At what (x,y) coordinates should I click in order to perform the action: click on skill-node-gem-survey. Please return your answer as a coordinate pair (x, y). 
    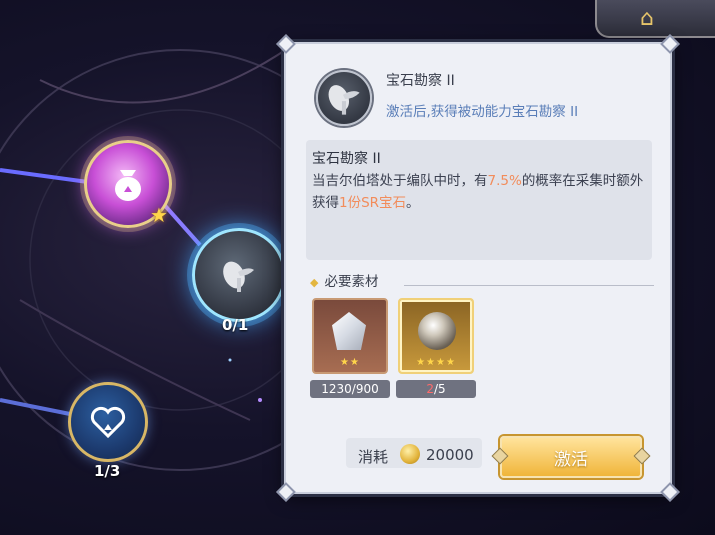
    Looking at the image, I should click on (239, 275).